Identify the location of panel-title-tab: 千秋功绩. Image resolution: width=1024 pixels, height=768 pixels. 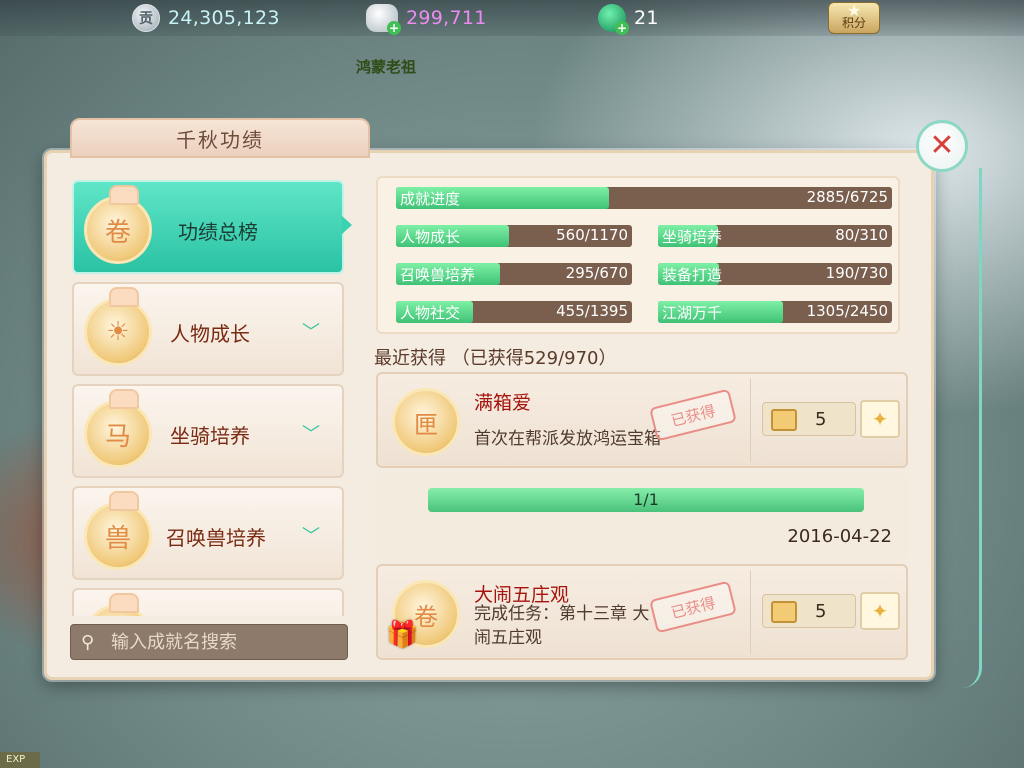
(220, 138).